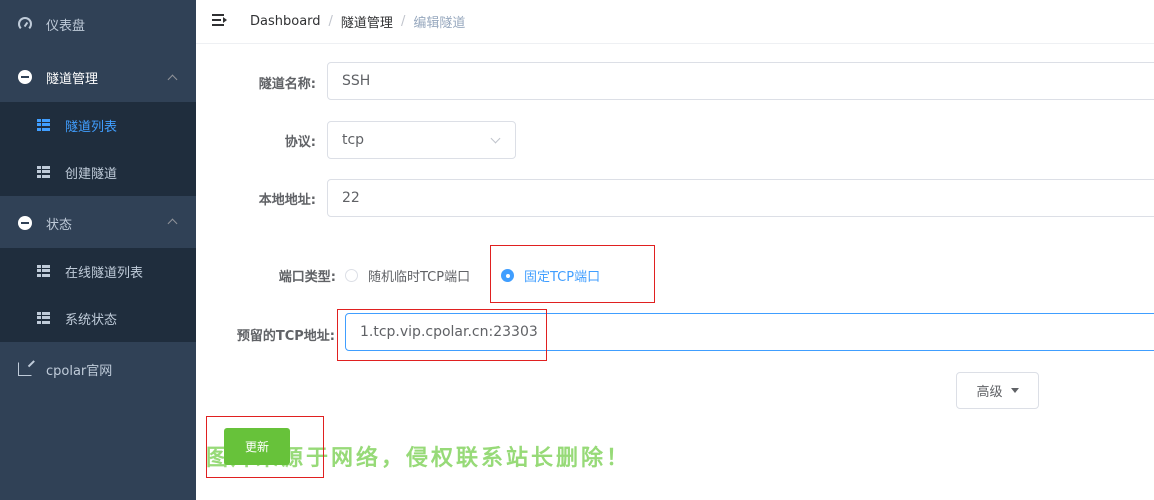 This screenshot has height=500, width=1154. I want to click on sidebar-item-label: 隧道管理, so click(72, 79).